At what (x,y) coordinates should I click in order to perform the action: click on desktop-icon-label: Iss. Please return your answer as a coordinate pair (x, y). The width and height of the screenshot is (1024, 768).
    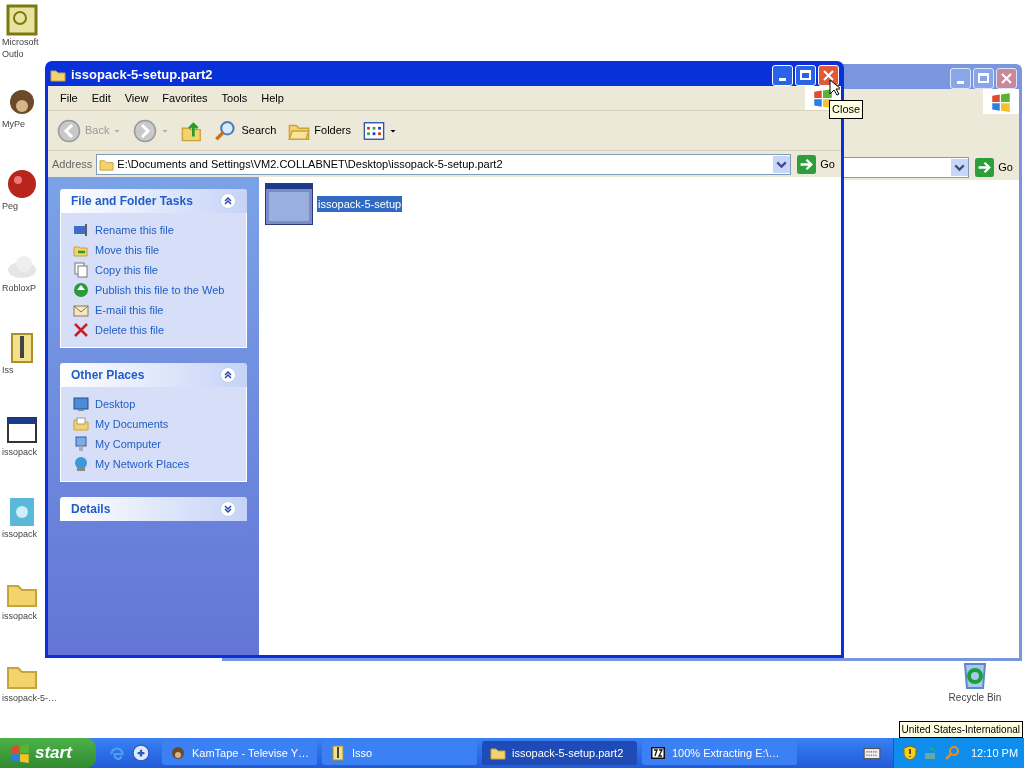
    Looking at the image, I should click on (8, 370).